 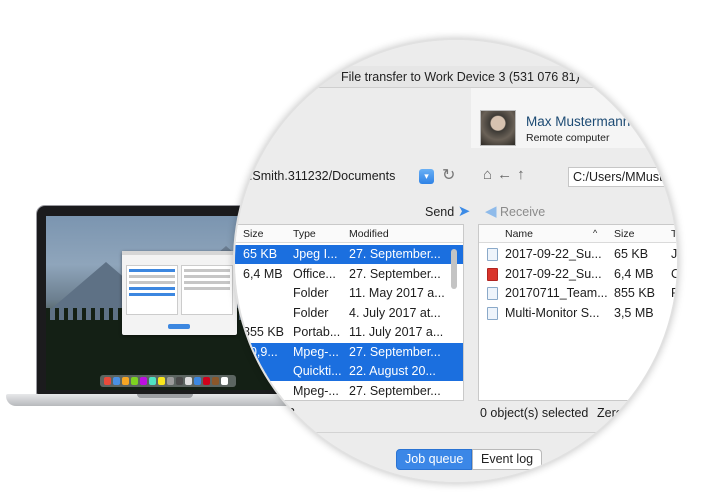 I want to click on mini-tab-button, so click(x=179, y=326).